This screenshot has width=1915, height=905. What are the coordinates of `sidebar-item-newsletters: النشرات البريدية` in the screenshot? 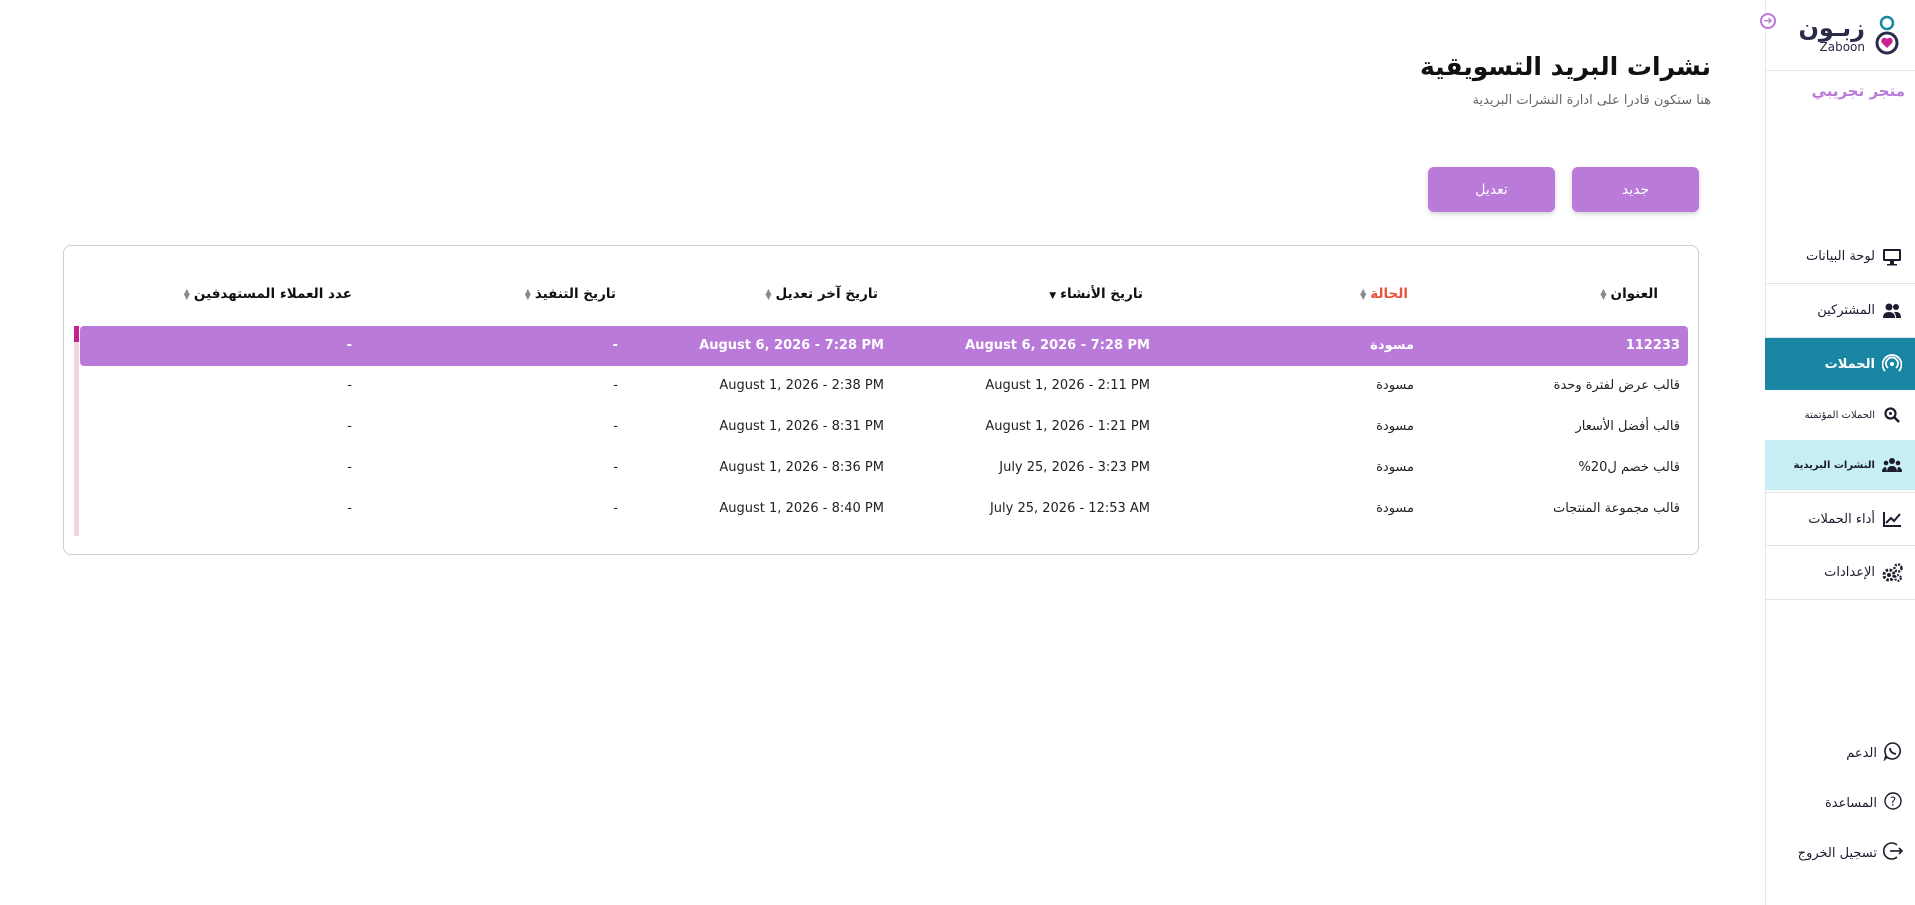 It's located at (1840, 465).